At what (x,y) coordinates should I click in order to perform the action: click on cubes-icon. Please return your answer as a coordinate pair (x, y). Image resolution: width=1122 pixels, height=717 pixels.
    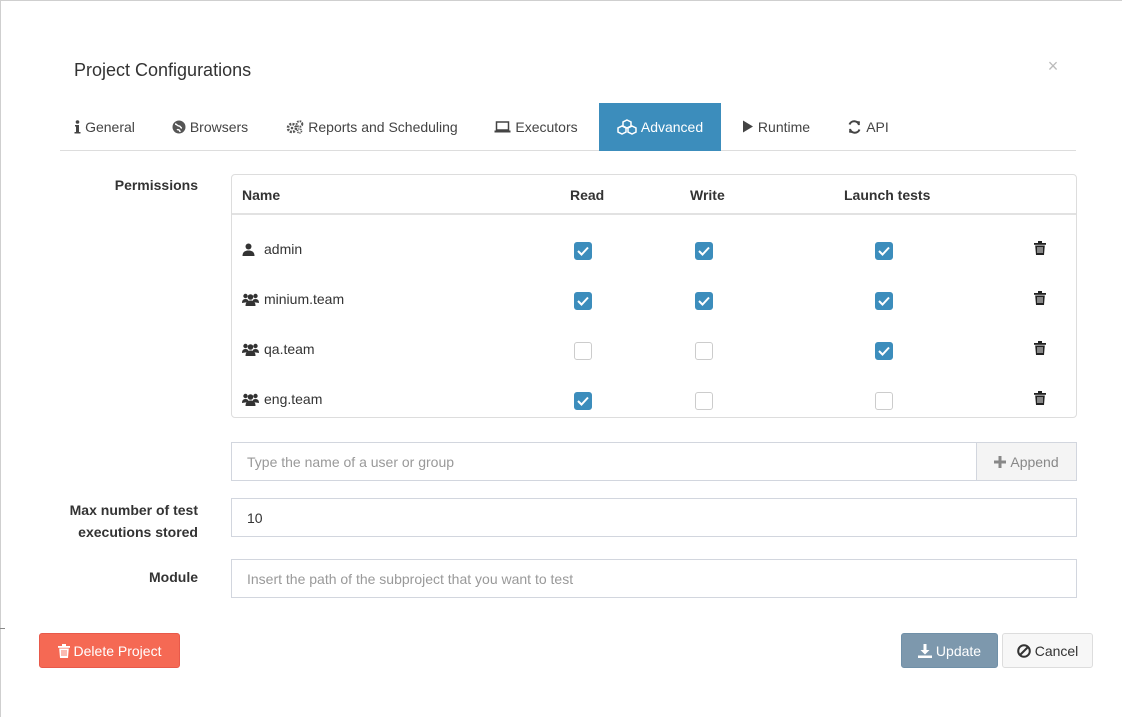
    Looking at the image, I should click on (627, 127).